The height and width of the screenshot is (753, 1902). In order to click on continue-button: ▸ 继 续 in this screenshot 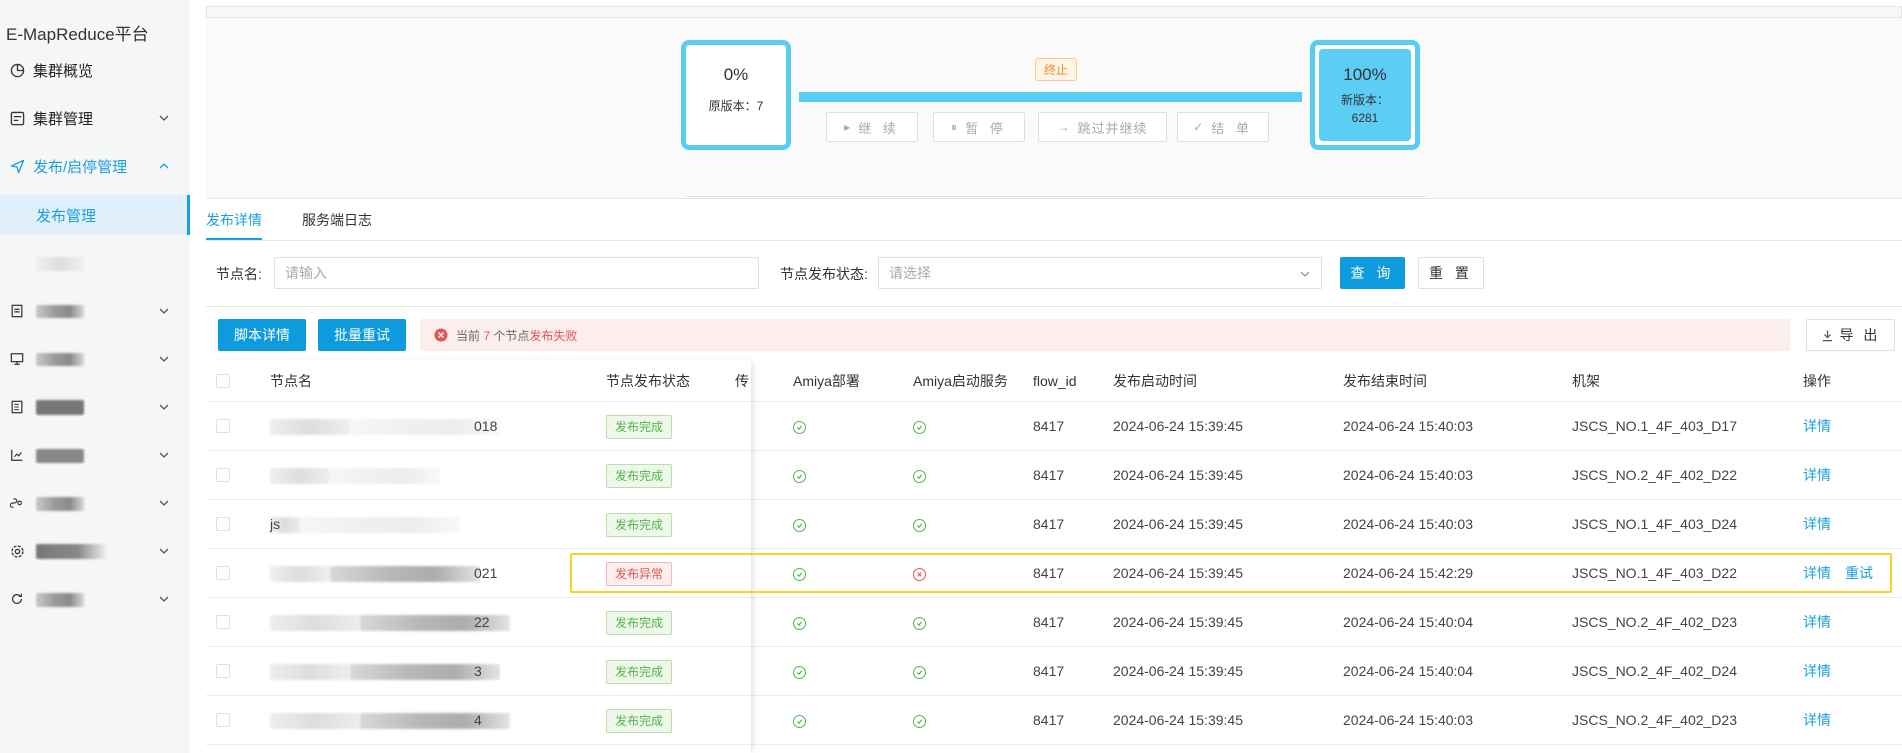, I will do `click(872, 127)`.